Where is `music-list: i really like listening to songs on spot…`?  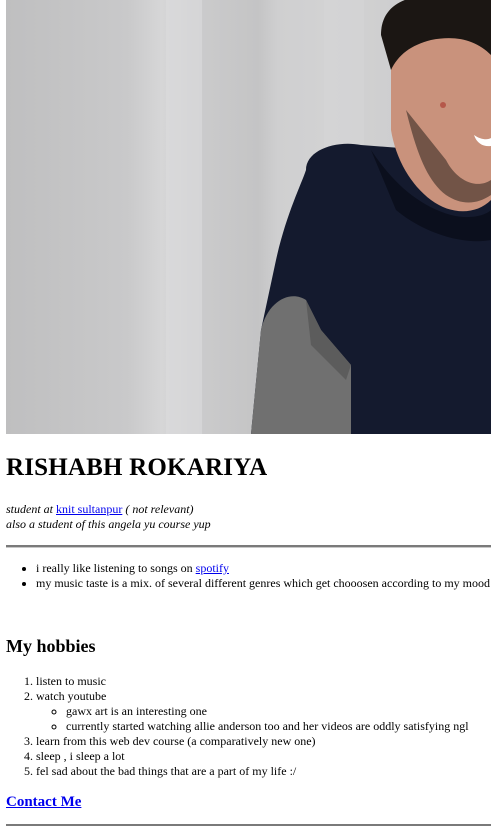 music-list: i really like listening to songs on spot… is located at coordinates (248, 576).